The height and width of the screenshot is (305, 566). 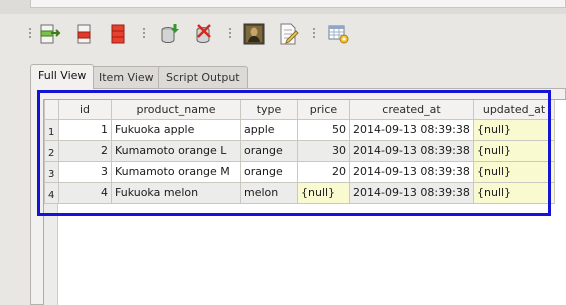 I want to click on cell-price: 20, so click(x=323, y=171).